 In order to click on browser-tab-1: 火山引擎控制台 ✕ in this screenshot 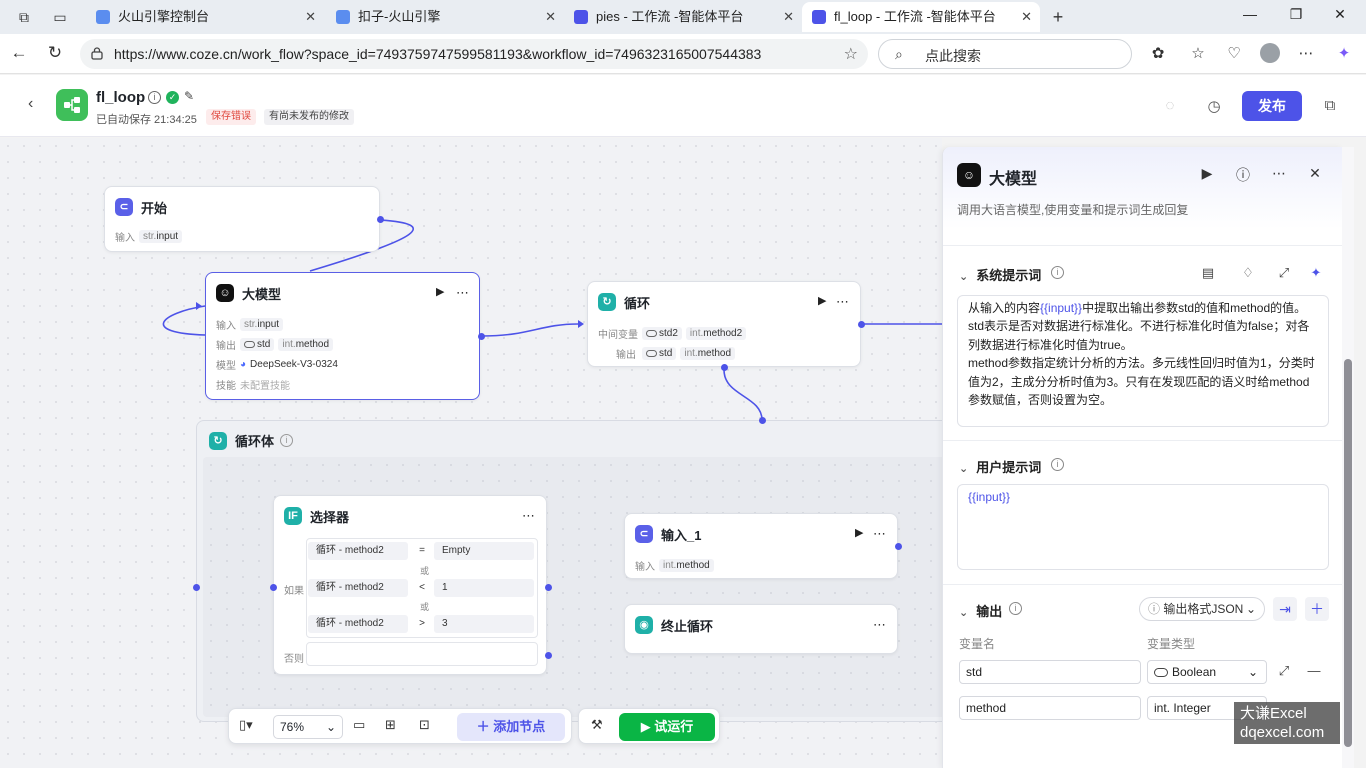, I will do `click(205, 17)`.